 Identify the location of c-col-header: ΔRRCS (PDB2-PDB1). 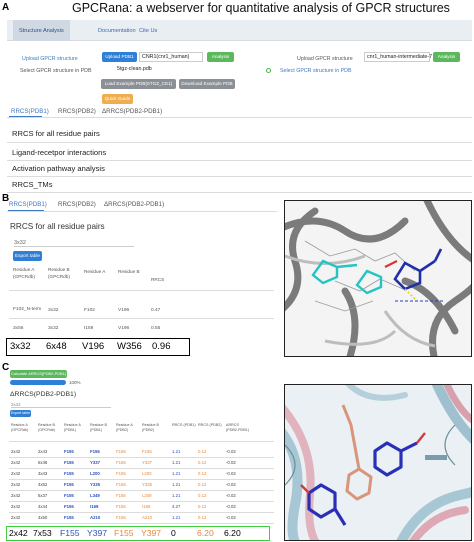
(237, 427).